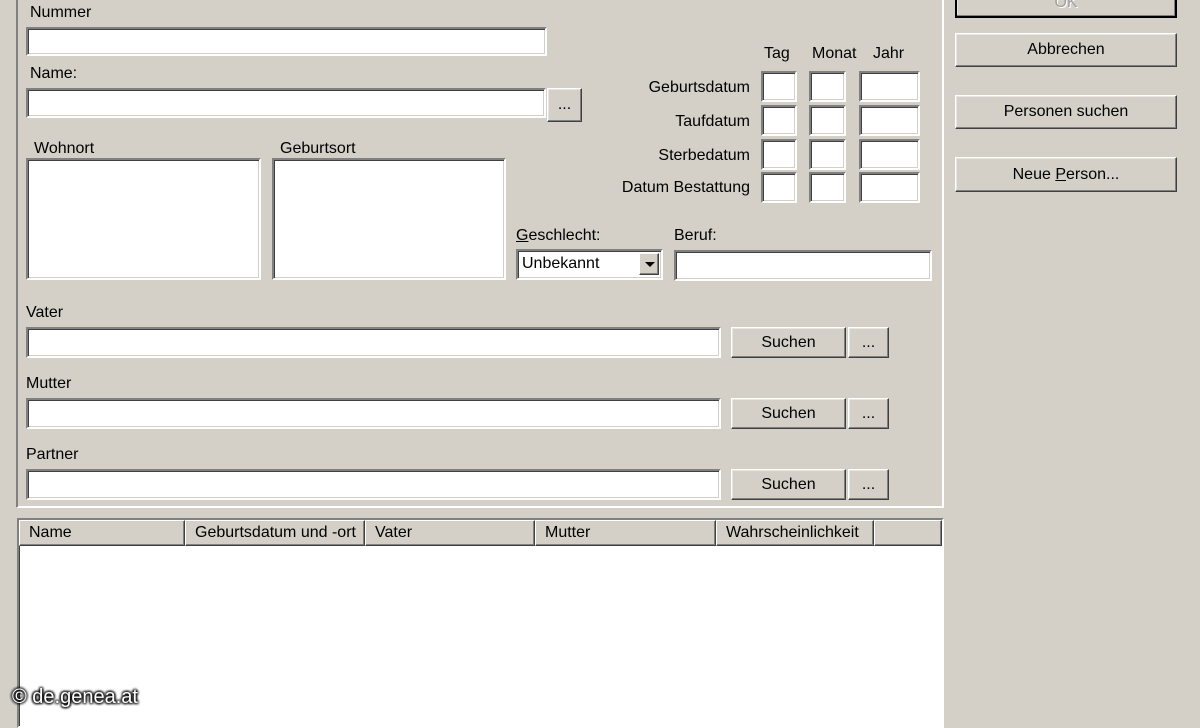  Describe the element at coordinates (889, 86) in the screenshot. I see `birth-year-input` at that location.